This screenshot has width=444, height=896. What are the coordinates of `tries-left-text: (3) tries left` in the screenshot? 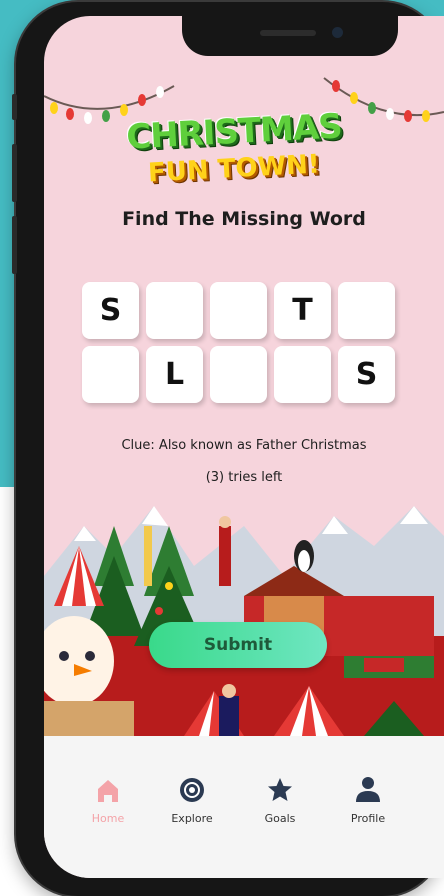 It's located at (244, 477).